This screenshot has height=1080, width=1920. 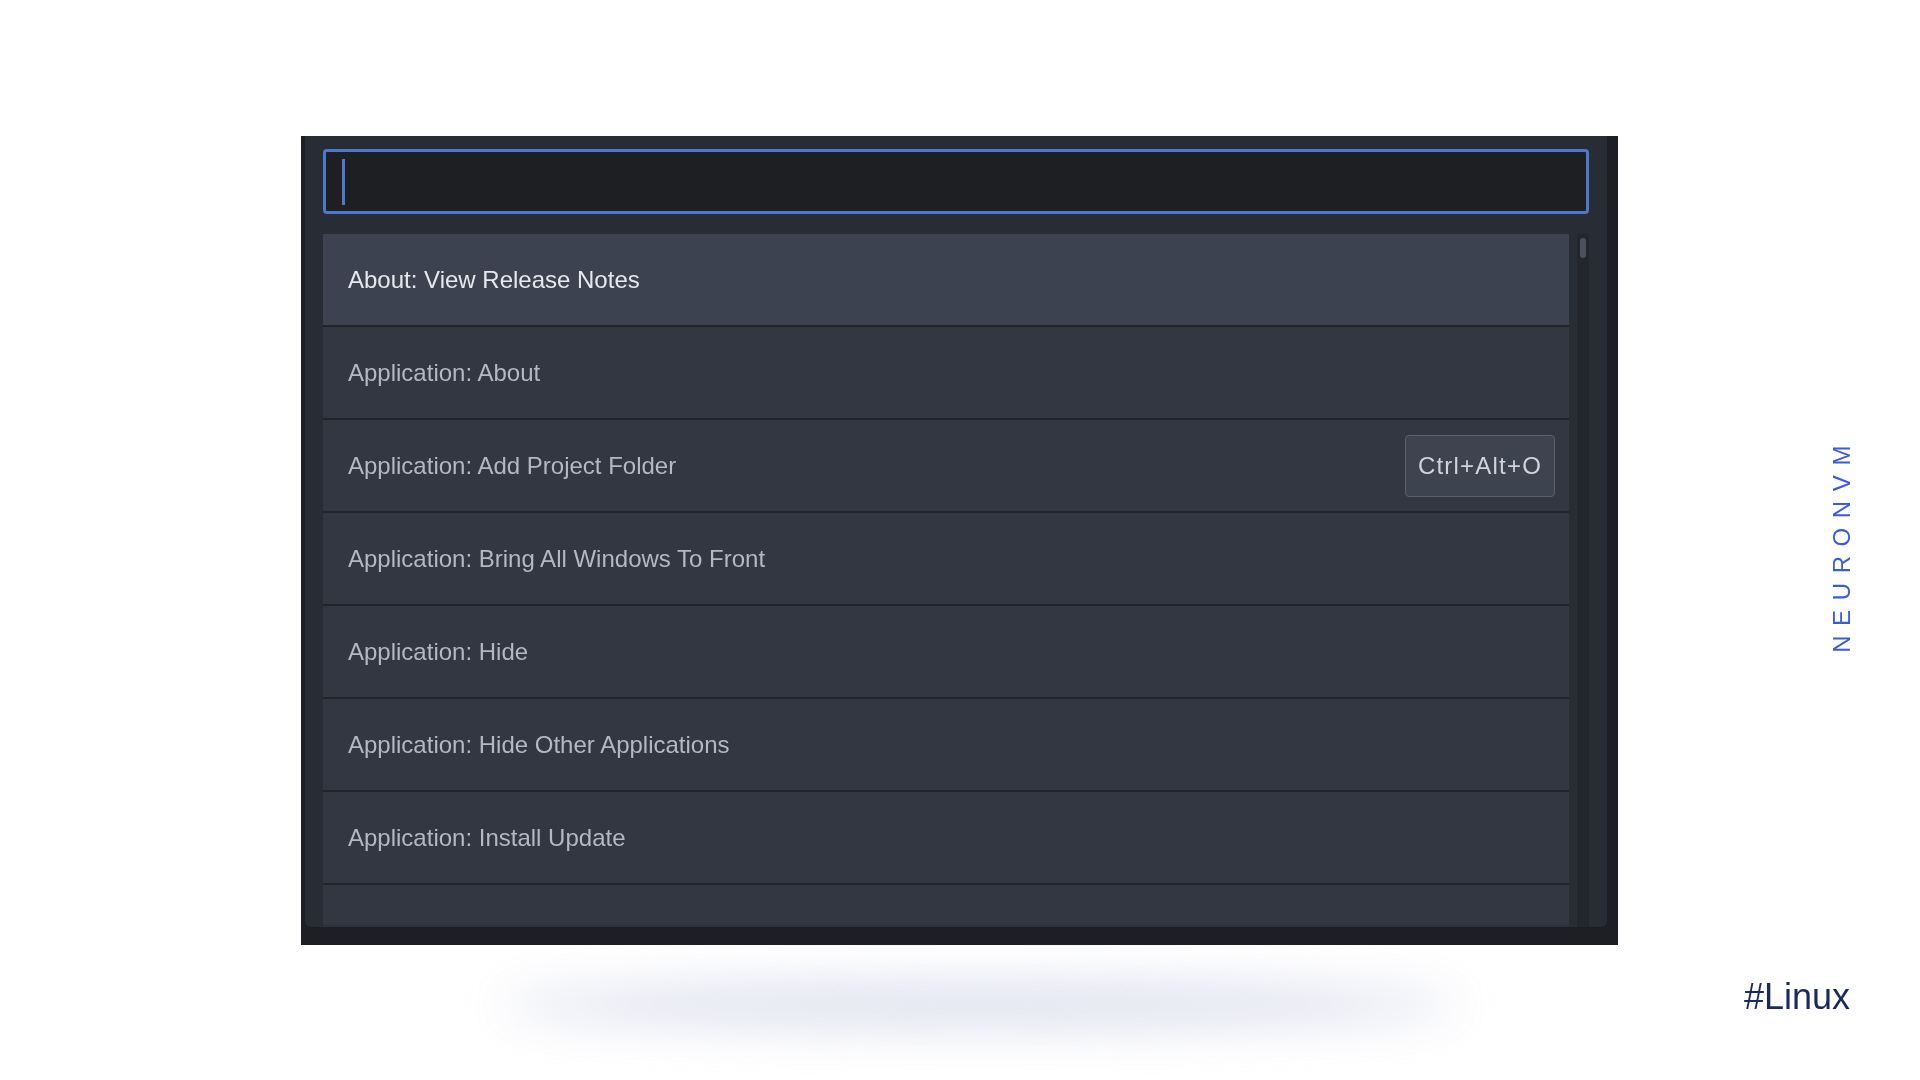 I want to click on command-item: Application: Hide, so click(x=946, y=652).